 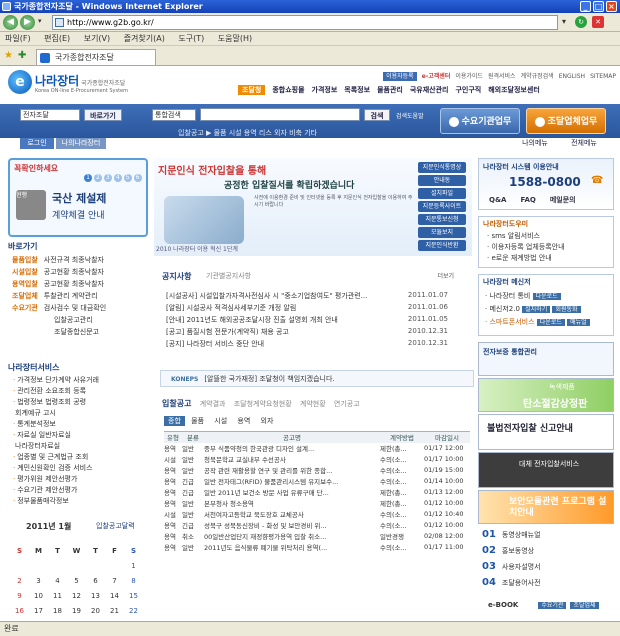 What do you see at coordinates (313, 404) in the screenshot?
I see `bid-tab: 계약현황` at bounding box center [313, 404].